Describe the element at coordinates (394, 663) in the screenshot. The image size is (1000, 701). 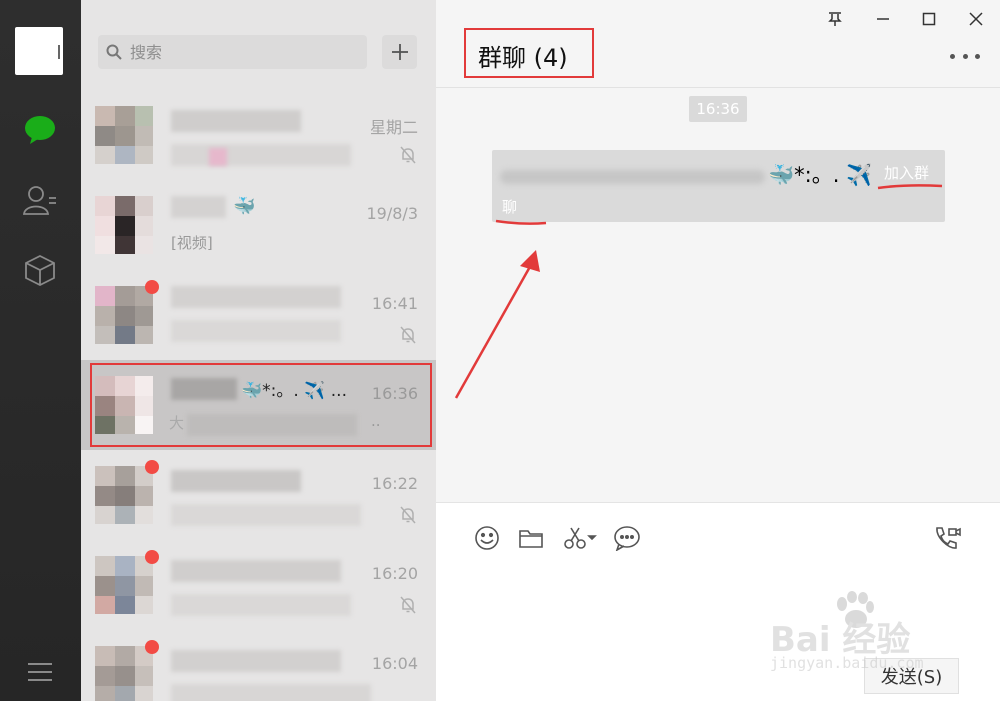
I see `chat-time: 16:04` at that location.